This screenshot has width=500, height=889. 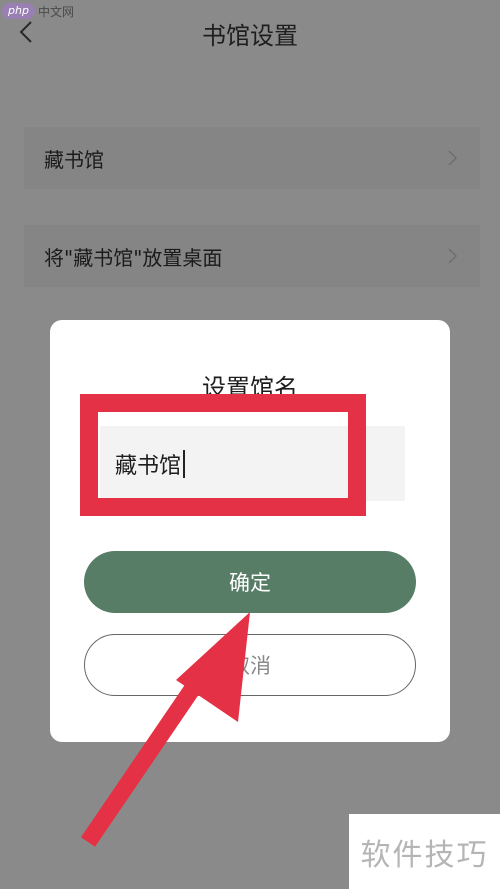 I want to click on list-item-library-name: 藏书馆, so click(x=252, y=158).